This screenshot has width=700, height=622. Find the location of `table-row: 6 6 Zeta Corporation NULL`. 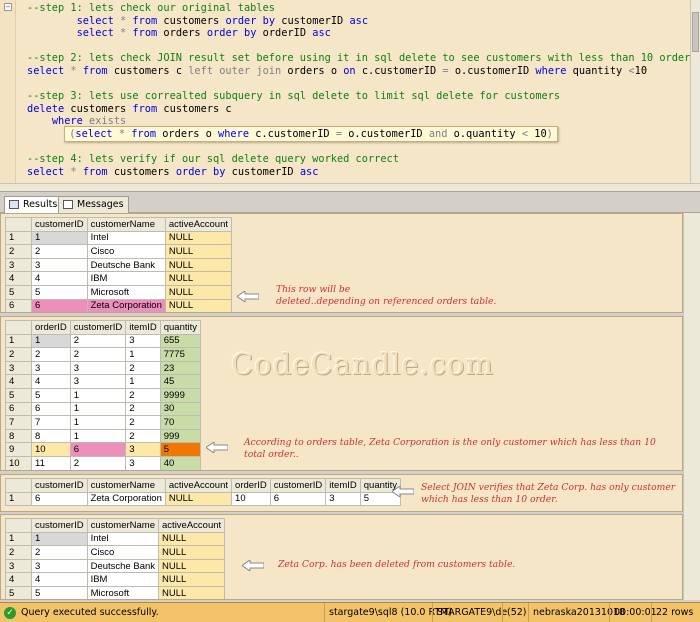

table-row: 6 6 Zeta Corporation NULL is located at coordinates (119, 305).